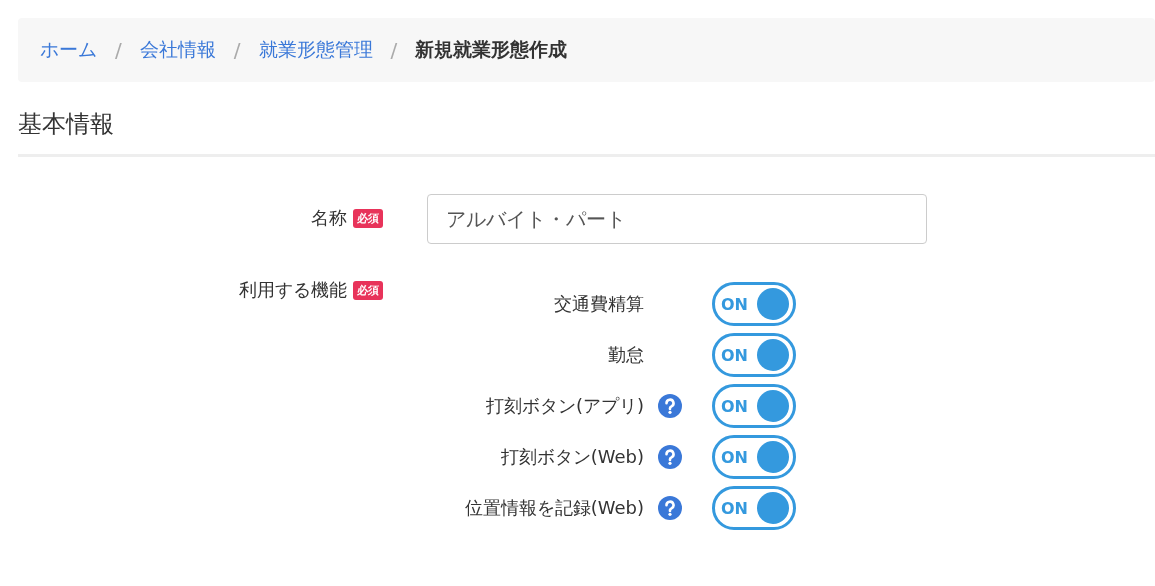 The width and height of the screenshot is (1155, 586). Describe the element at coordinates (586, 119) in the screenshot. I see `section-title: 基本情報` at that location.